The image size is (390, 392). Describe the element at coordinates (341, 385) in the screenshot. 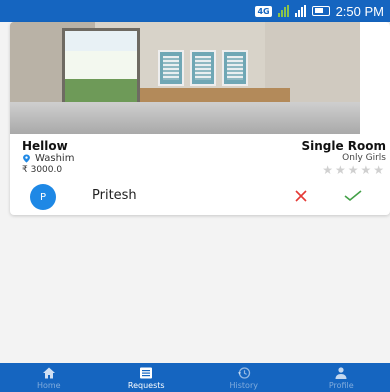

I see `nav-profile-label: Profile` at that location.